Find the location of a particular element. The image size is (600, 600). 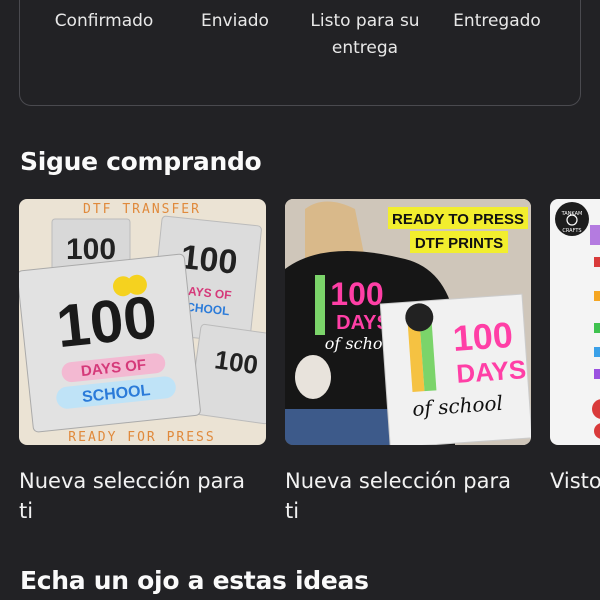

product-image-3: TANKAM CRAFTS is located at coordinates (575, 322).